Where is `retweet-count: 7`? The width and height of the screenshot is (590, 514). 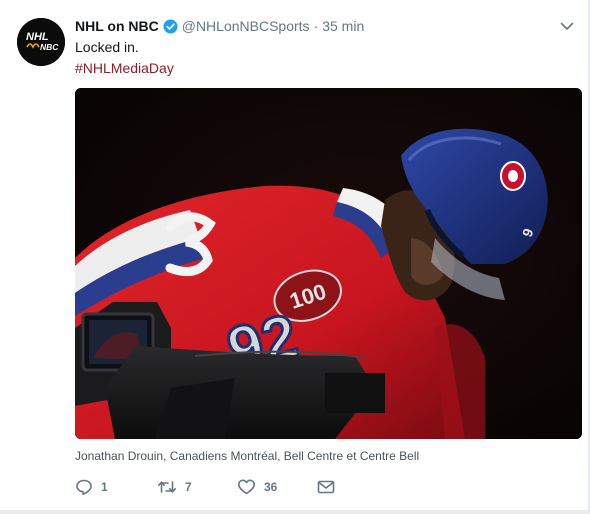
retweet-count: 7 is located at coordinates (188, 487).